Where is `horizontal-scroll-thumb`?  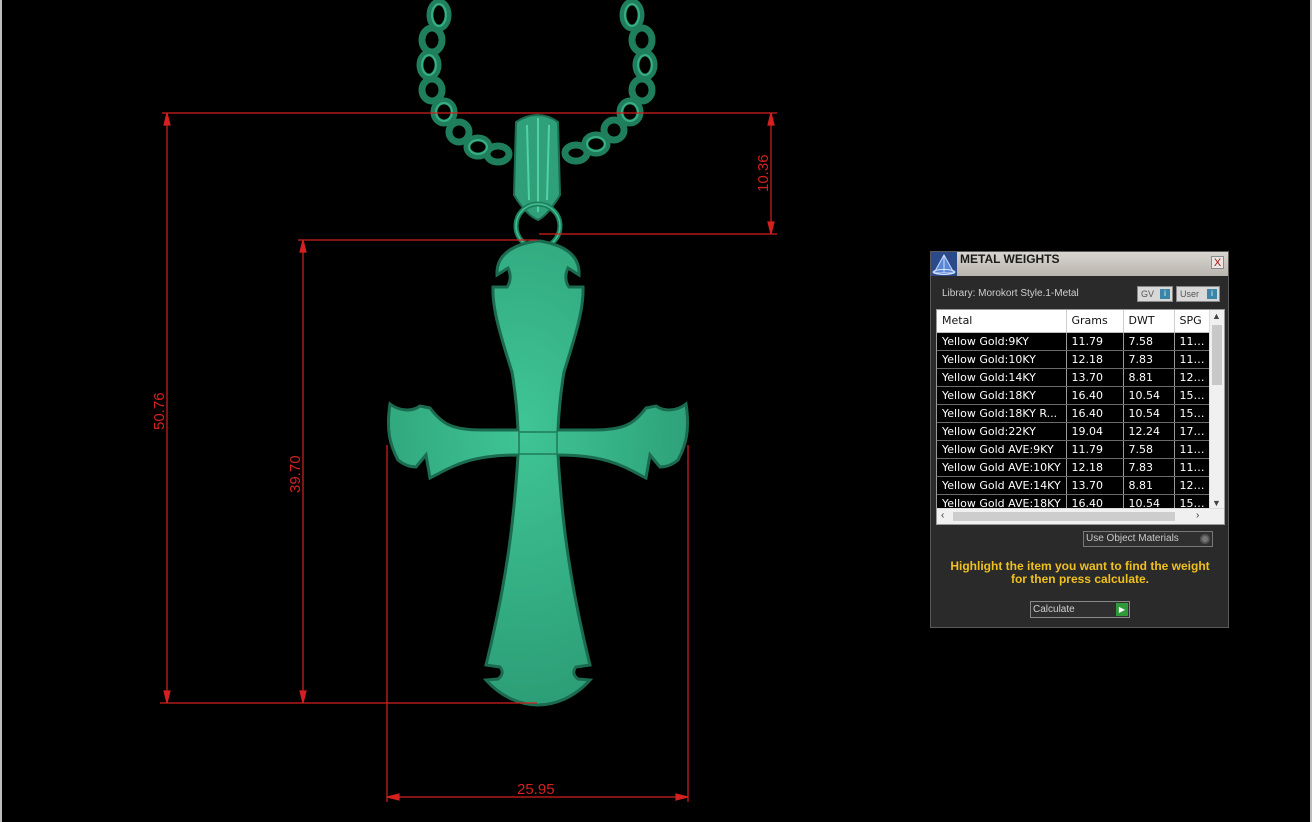
horizontal-scroll-thumb is located at coordinates (1064, 516).